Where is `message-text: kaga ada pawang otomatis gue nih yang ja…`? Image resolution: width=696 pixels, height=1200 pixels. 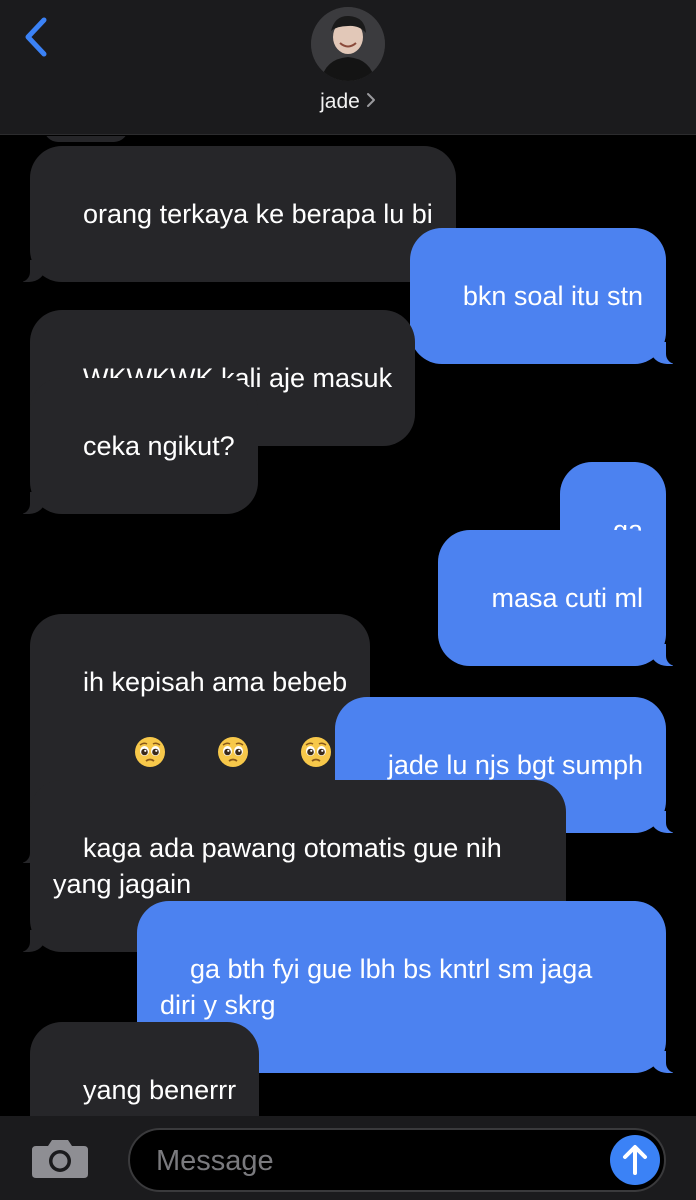 message-text: kaga ada pawang otomatis gue nih yang ja… is located at coordinates (277, 866).